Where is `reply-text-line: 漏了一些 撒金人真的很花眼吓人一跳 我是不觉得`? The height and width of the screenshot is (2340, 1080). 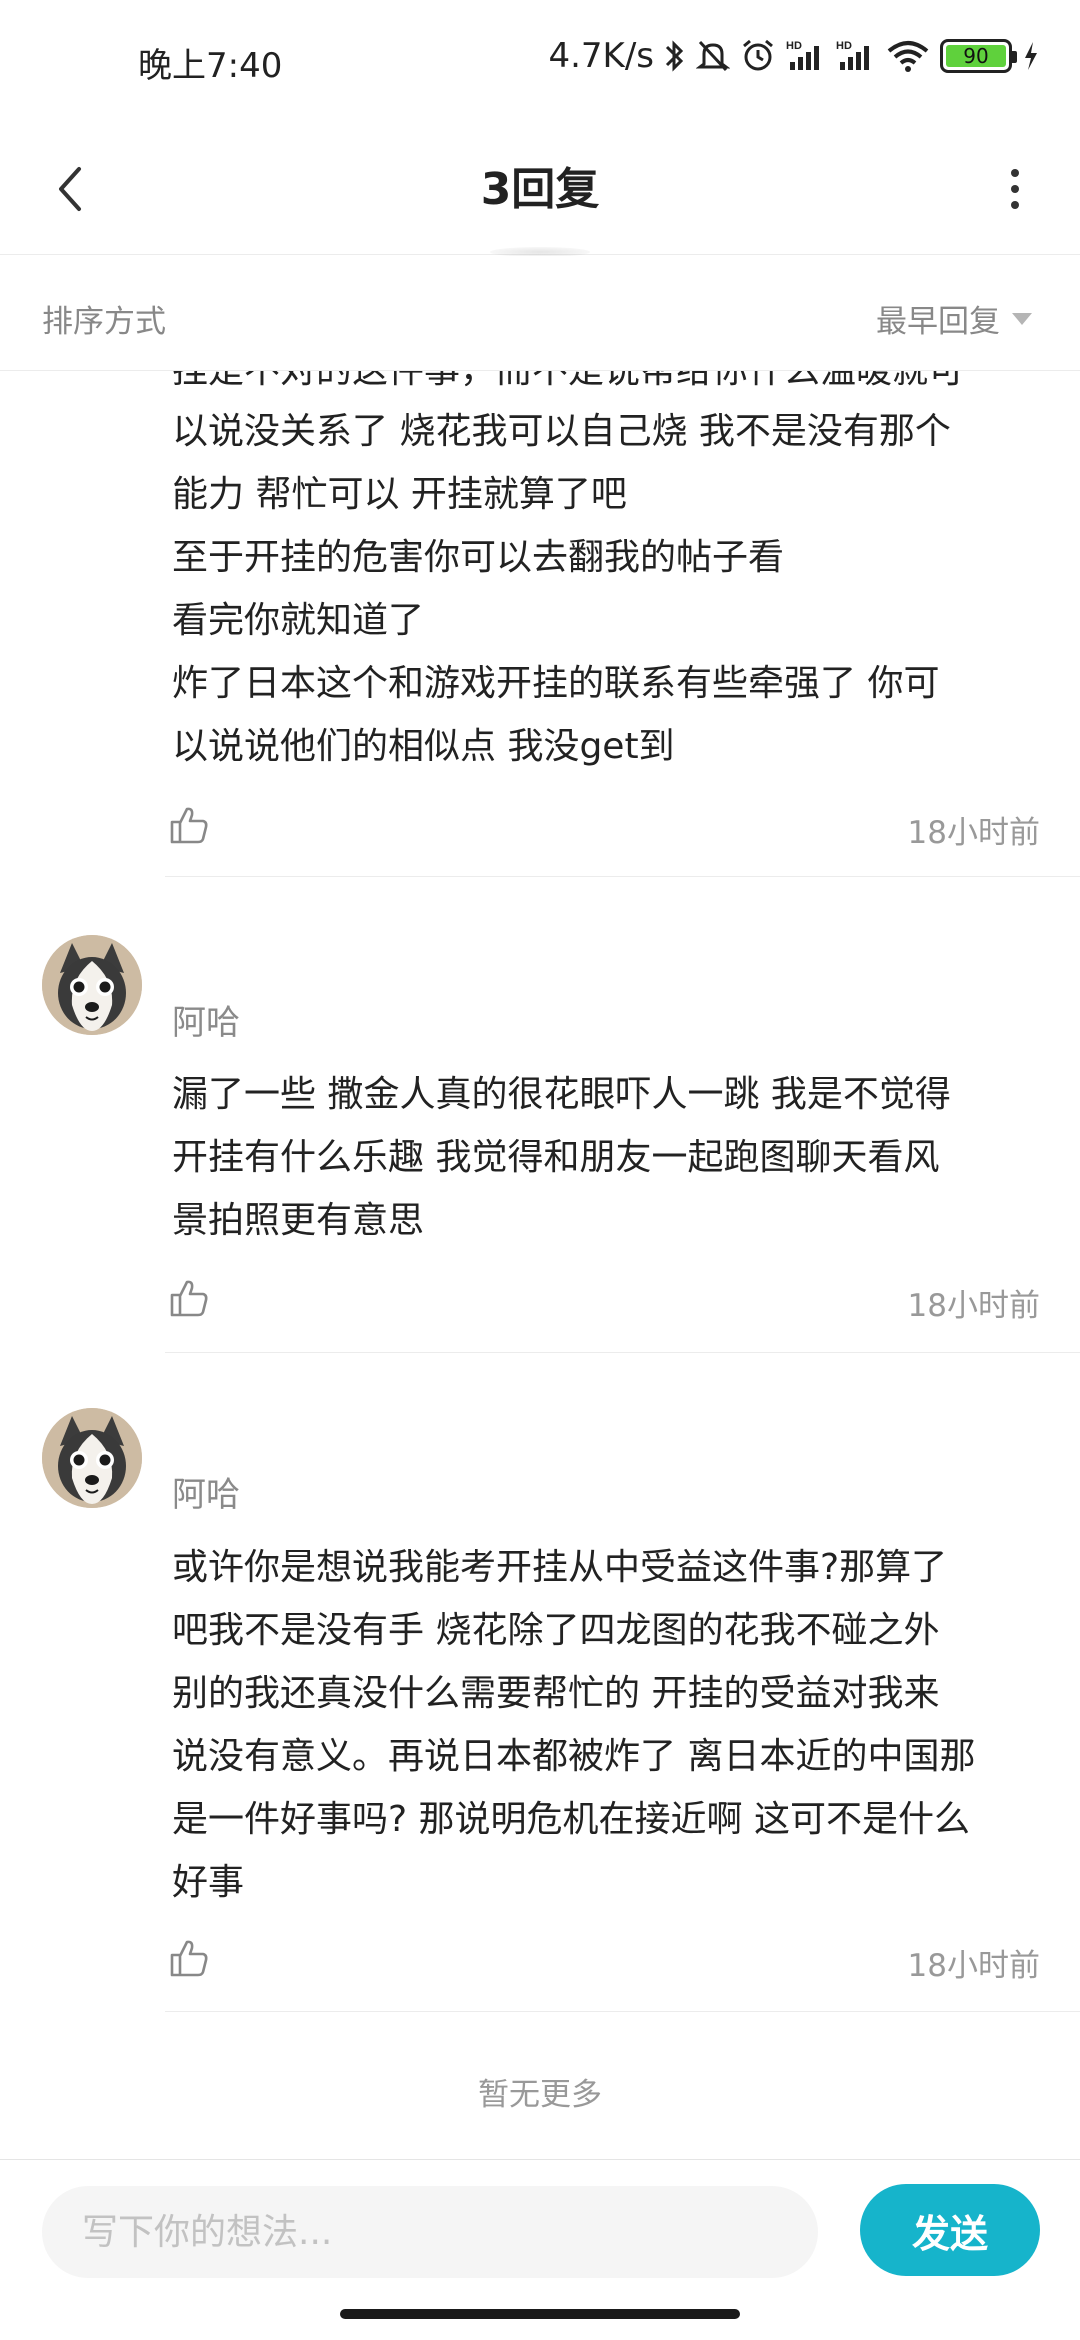 reply-text-line: 漏了一些 撒金人真的很花眼吓人一跳 我是不觉得 is located at coordinates (561, 1094).